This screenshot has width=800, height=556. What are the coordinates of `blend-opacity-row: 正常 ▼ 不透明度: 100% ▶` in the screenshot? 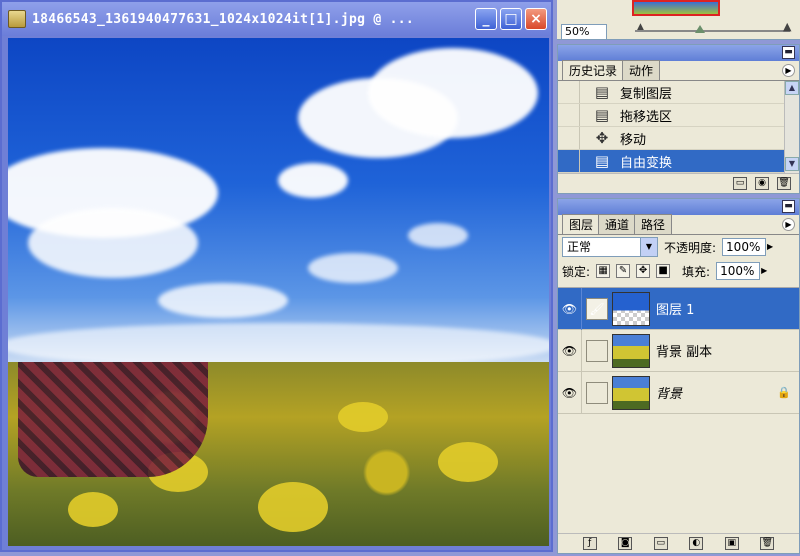 It's located at (678, 247).